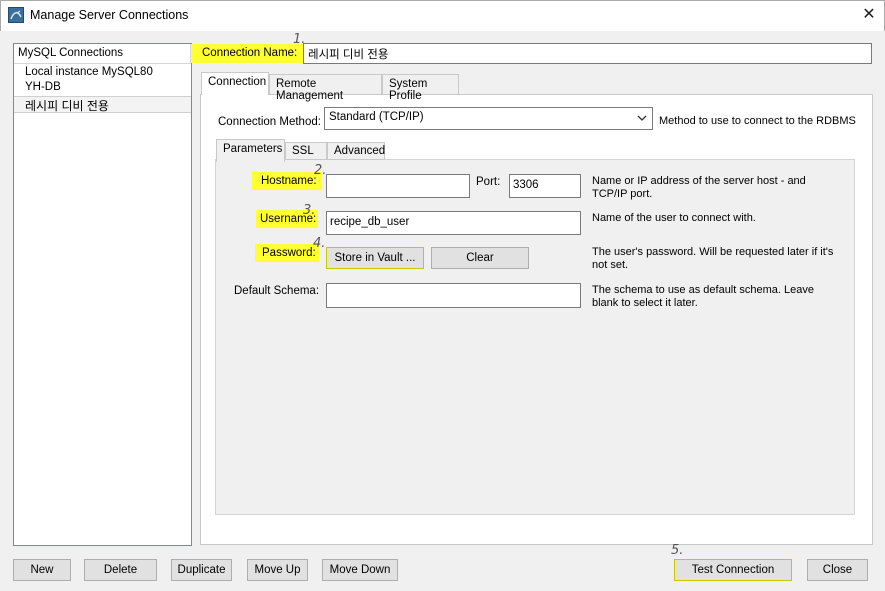 The width and height of the screenshot is (885, 591). What do you see at coordinates (488, 182) in the screenshot?
I see `port-label: Port:` at bounding box center [488, 182].